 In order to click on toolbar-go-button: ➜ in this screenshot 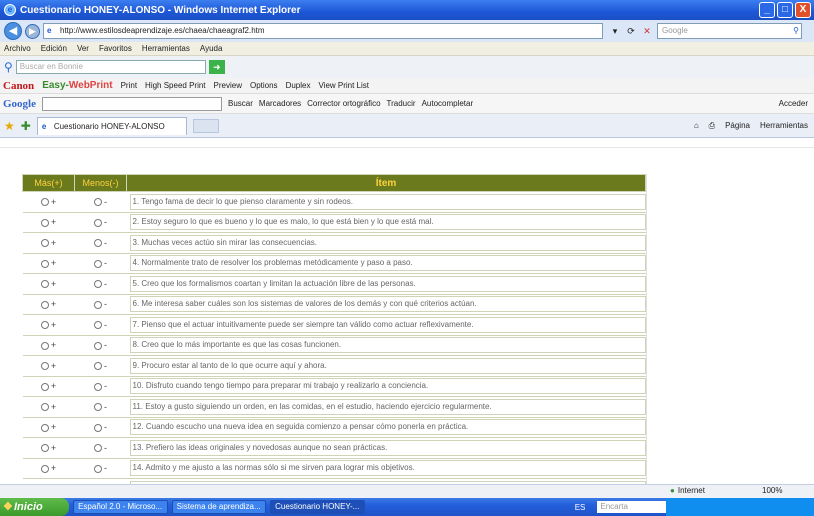, I will do `click(216, 67)`.